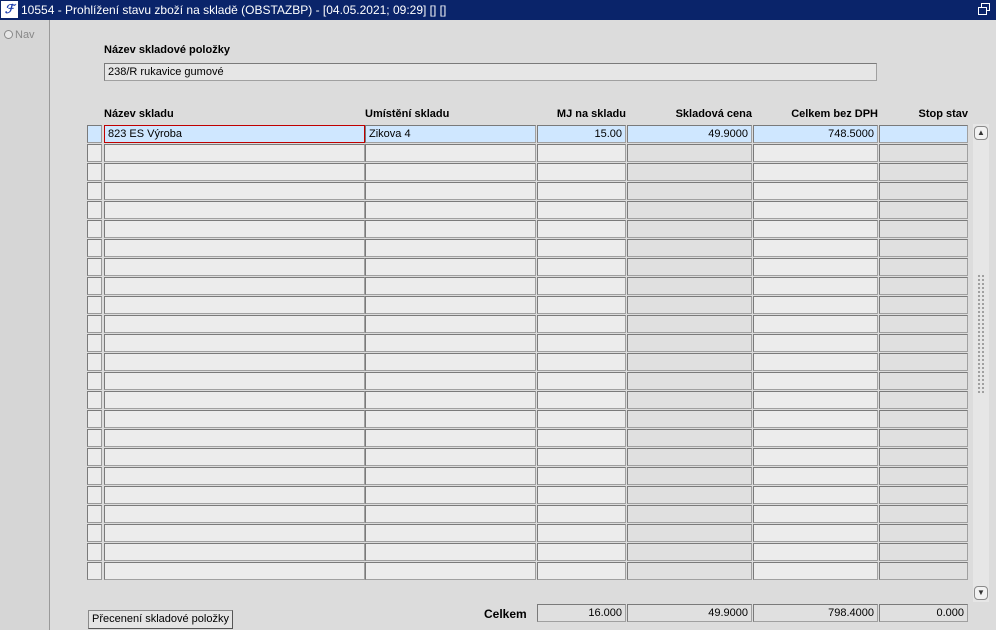  I want to click on mj-cell: 15.00, so click(581, 134).